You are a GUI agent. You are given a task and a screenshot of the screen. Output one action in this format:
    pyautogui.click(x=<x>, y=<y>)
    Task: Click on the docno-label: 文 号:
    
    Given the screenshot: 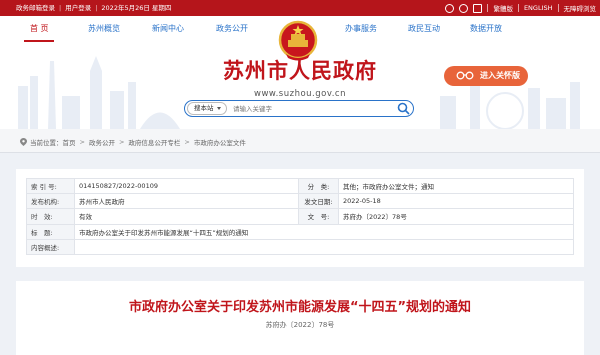 What is the action you would take?
    pyautogui.click(x=318, y=216)
    